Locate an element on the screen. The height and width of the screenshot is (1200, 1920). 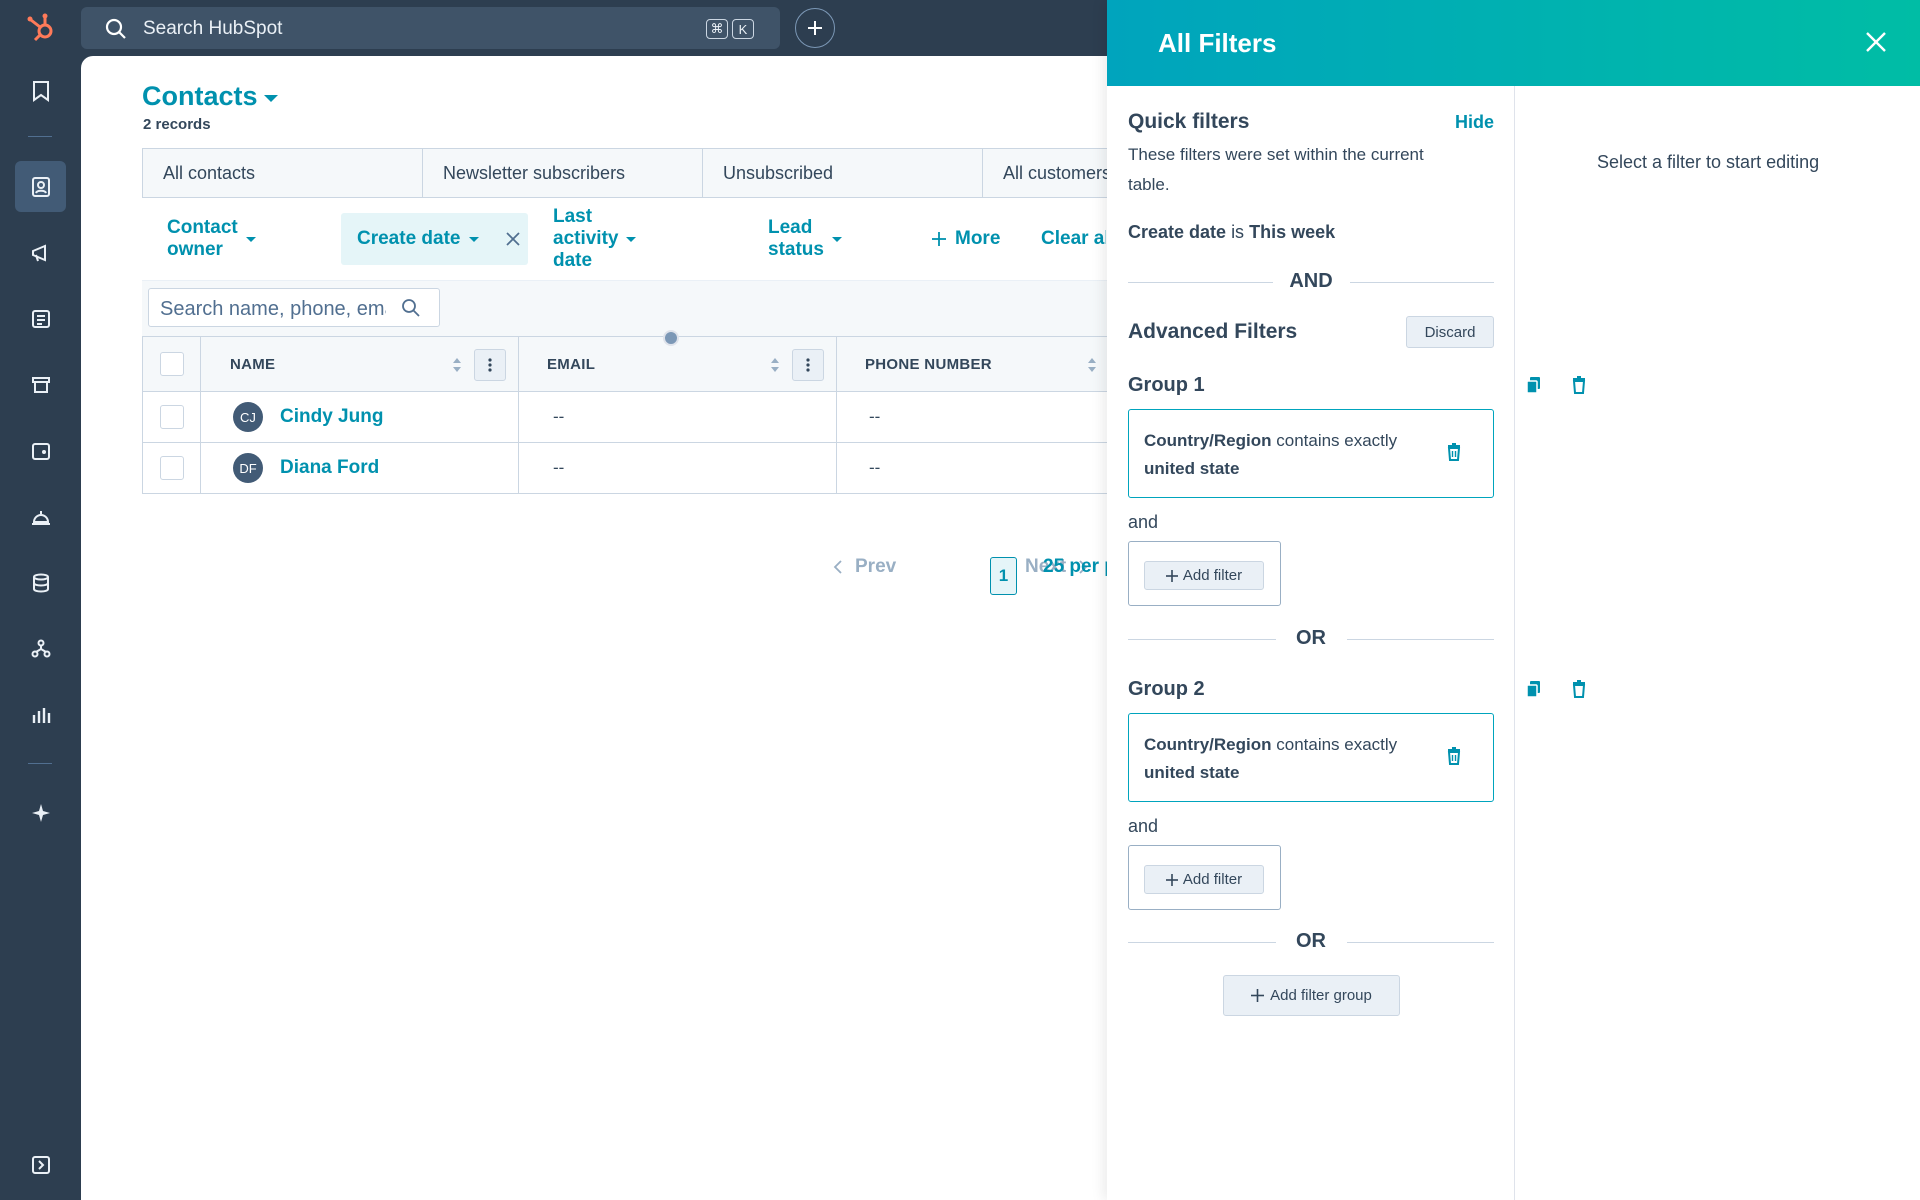
column-header-phone: PHONE NUMBER is located at coordinates (928, 364).